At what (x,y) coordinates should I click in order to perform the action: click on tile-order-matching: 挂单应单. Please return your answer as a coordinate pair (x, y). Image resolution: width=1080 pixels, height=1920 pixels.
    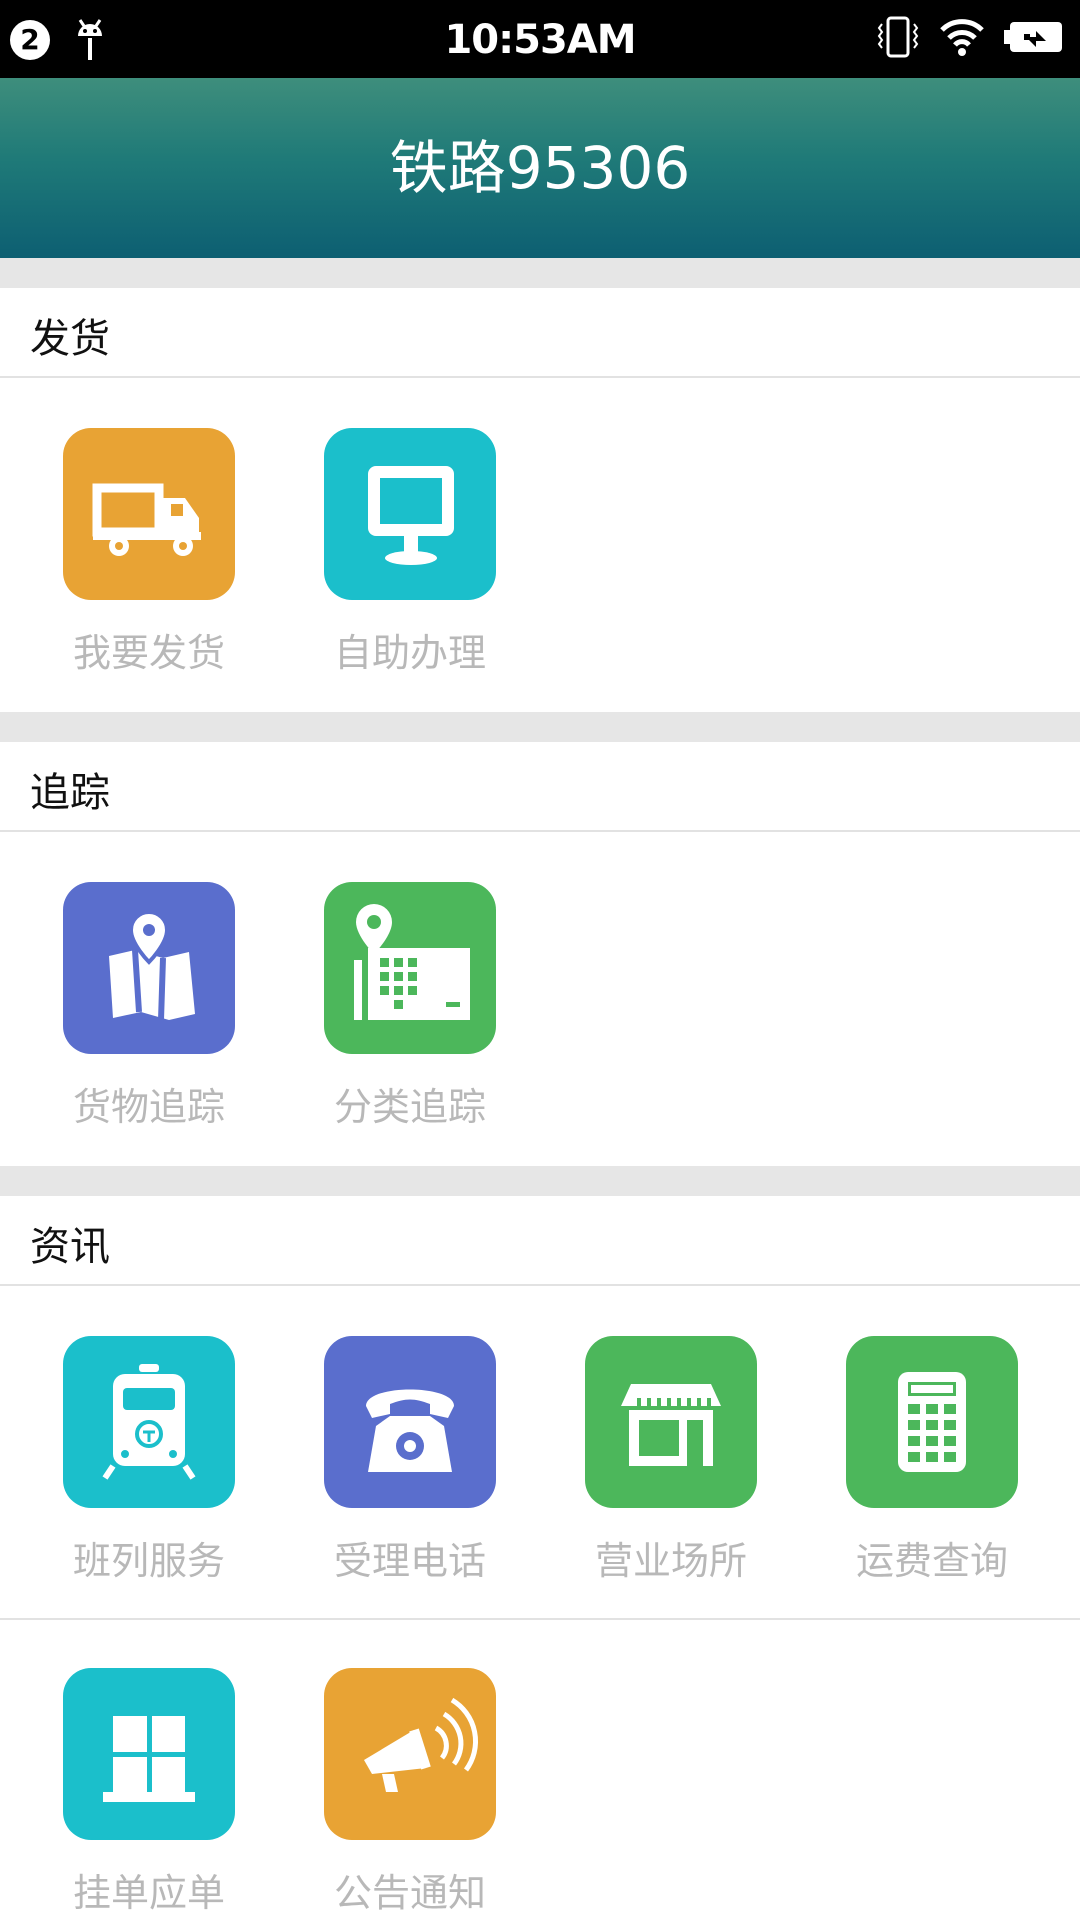
    Looking at the image, I should click on (145, 1791).